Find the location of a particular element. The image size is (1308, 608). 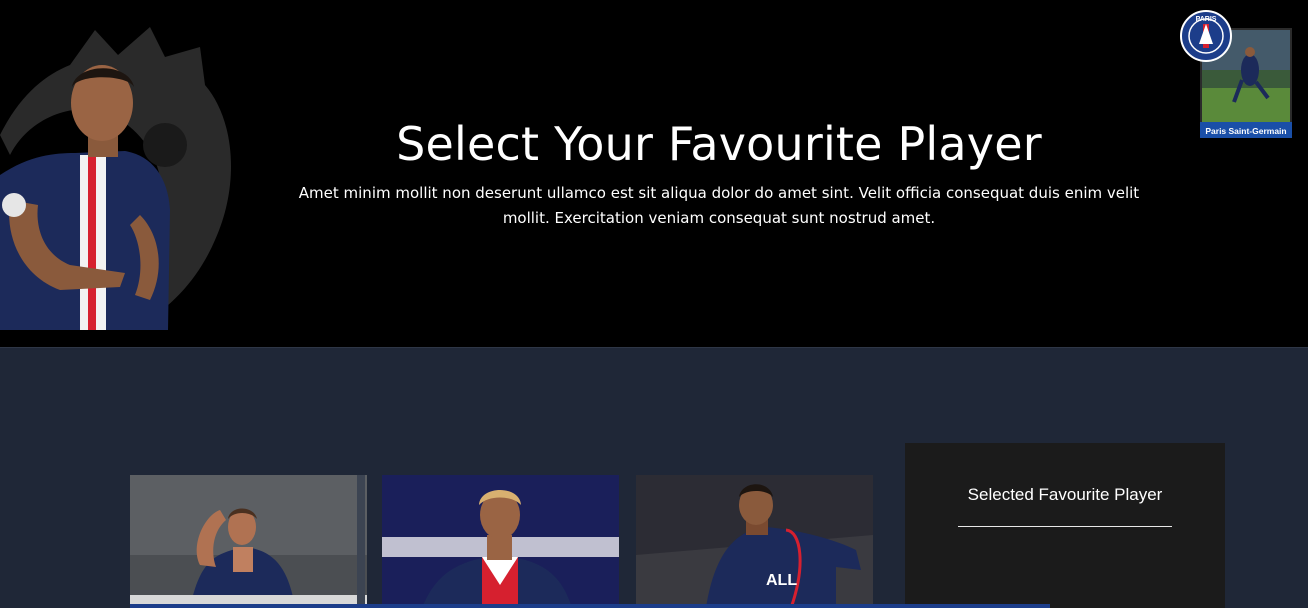

player-card-3: ALL is located at coordinates (754, 541).